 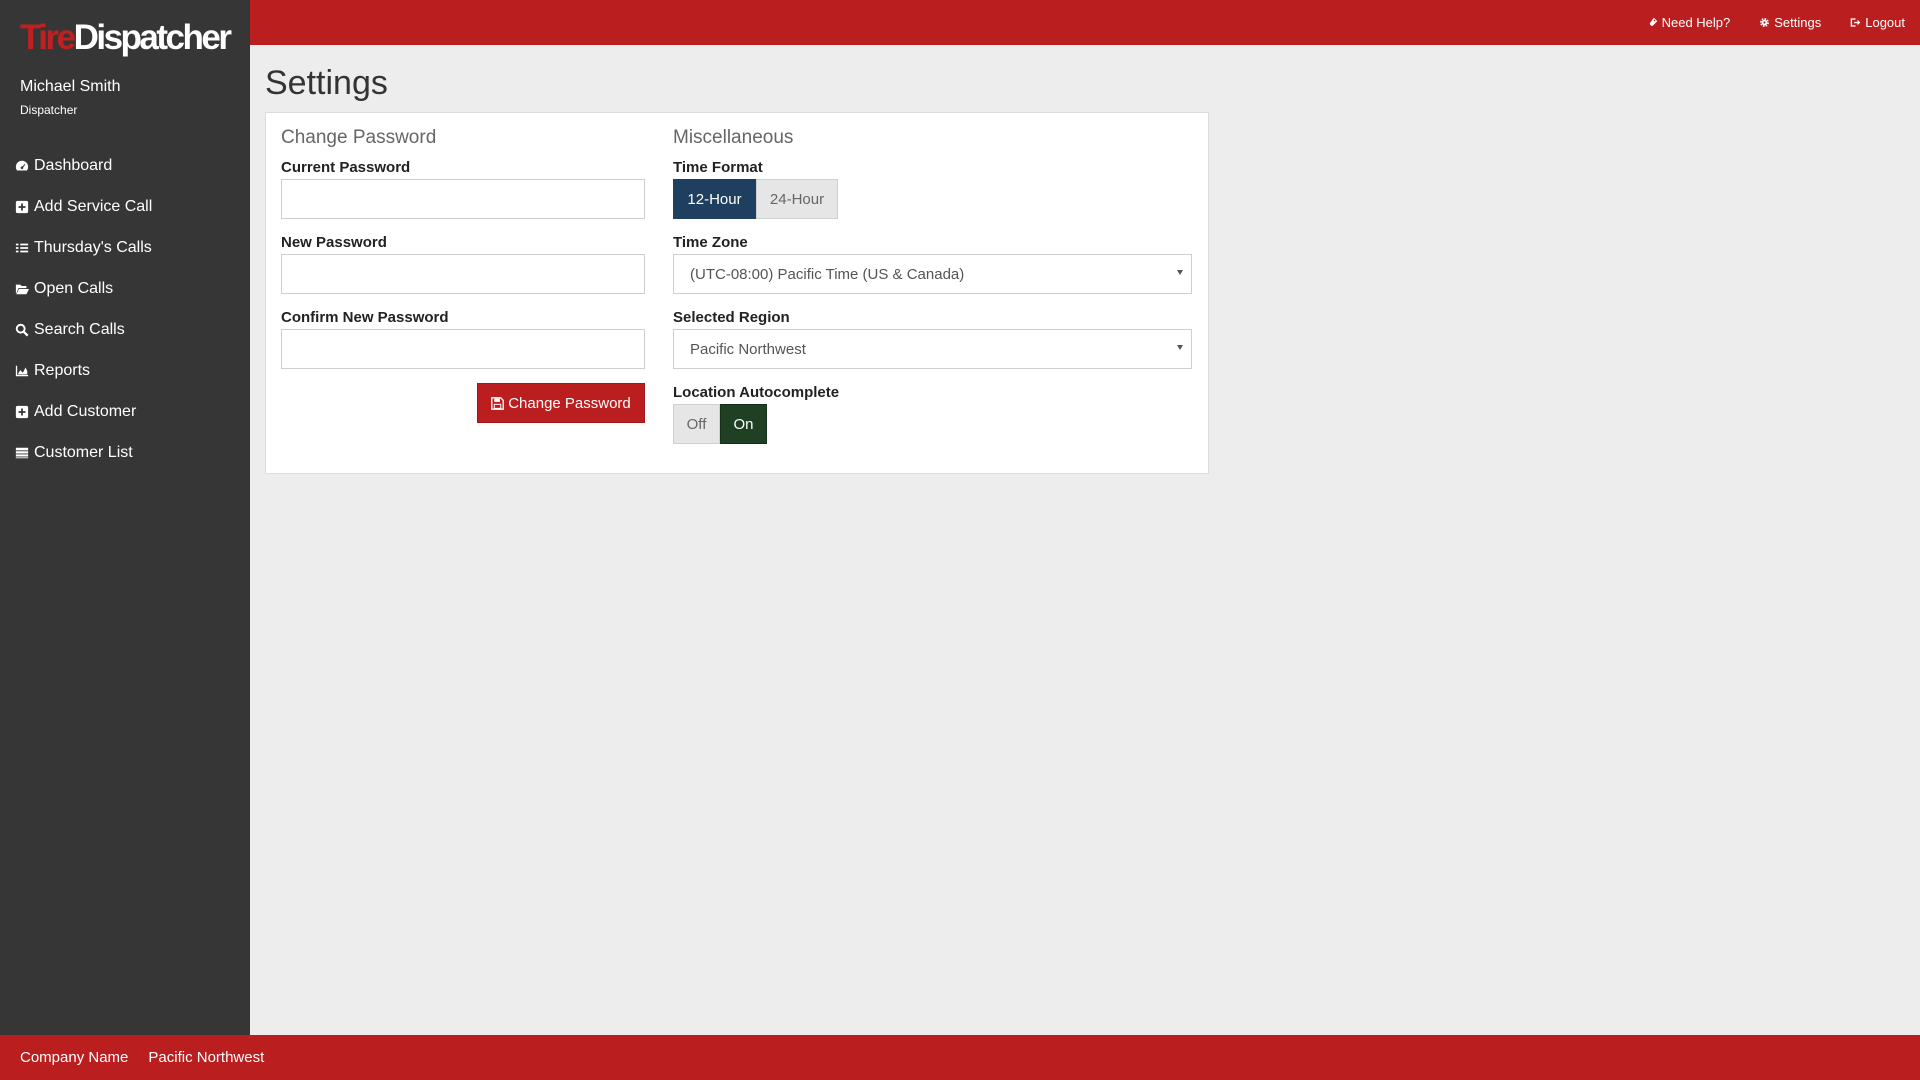 What do you see at coordinates (62, 370) in the screenshot?
I see `sidebar-item-label: Reports` at bounding box center [62, 370].